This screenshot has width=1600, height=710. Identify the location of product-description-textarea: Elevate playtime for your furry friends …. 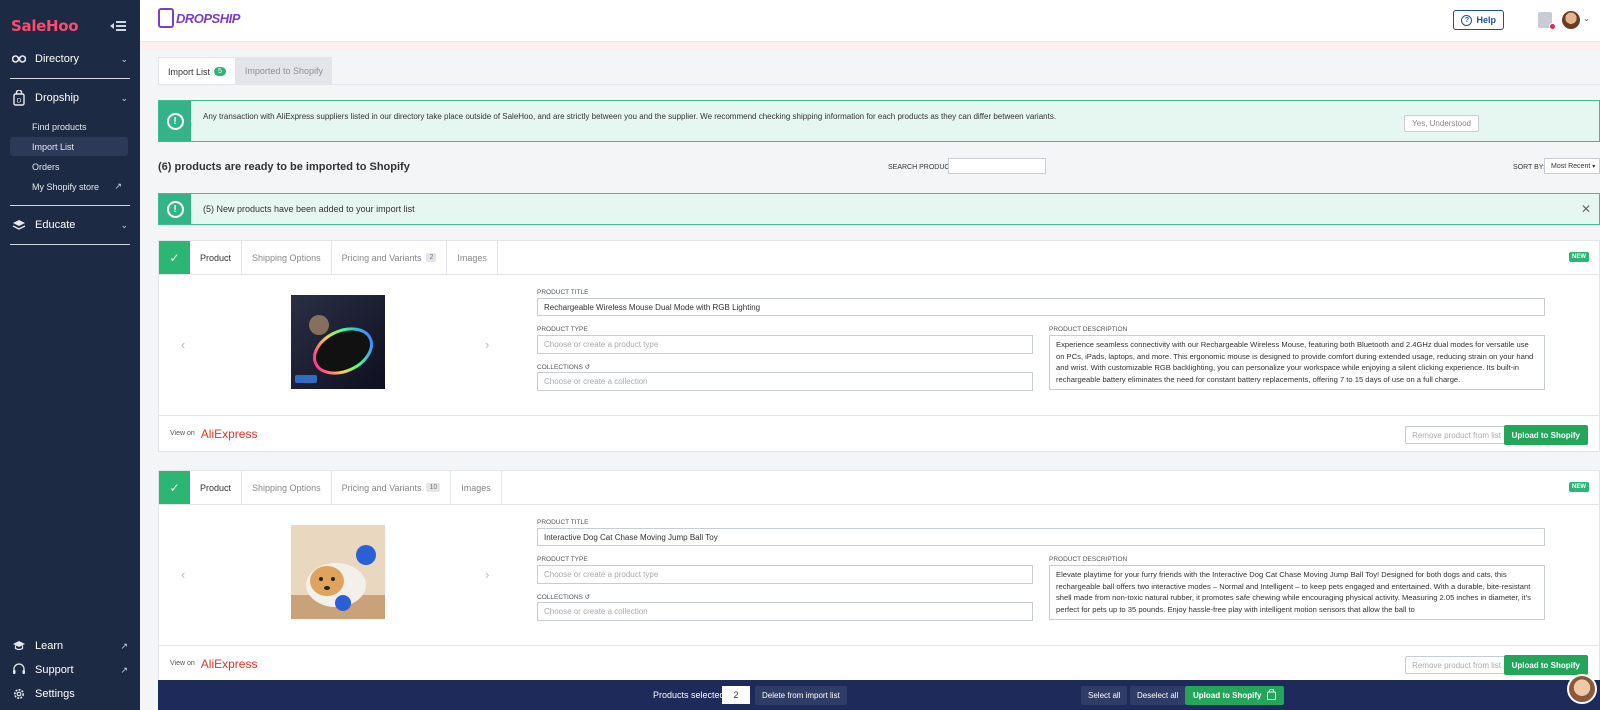
(1297, 592).